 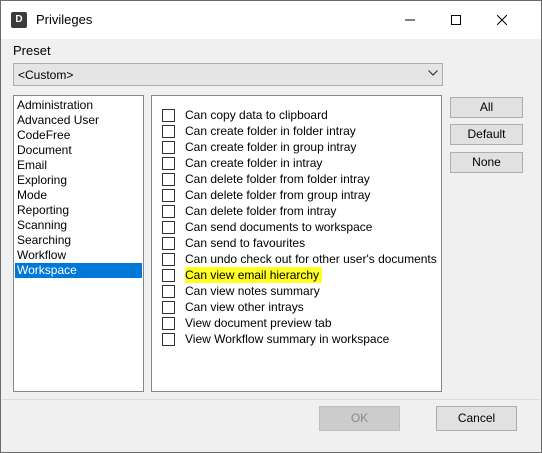 I want to click on privilege-label: Can view other intrays, so click(x=244, y=307).